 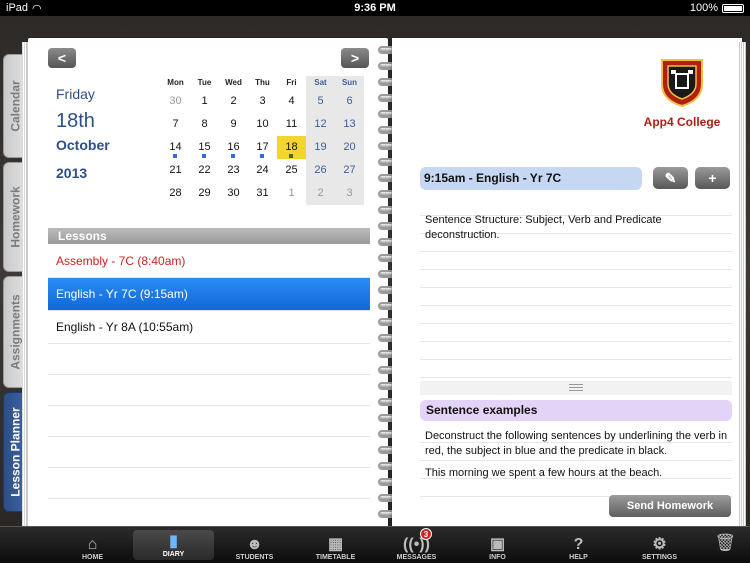 What do you see at coordinates (320, 101) in the screenshot?
I see `calendar-day: 5` at bounding box center [320, 101].